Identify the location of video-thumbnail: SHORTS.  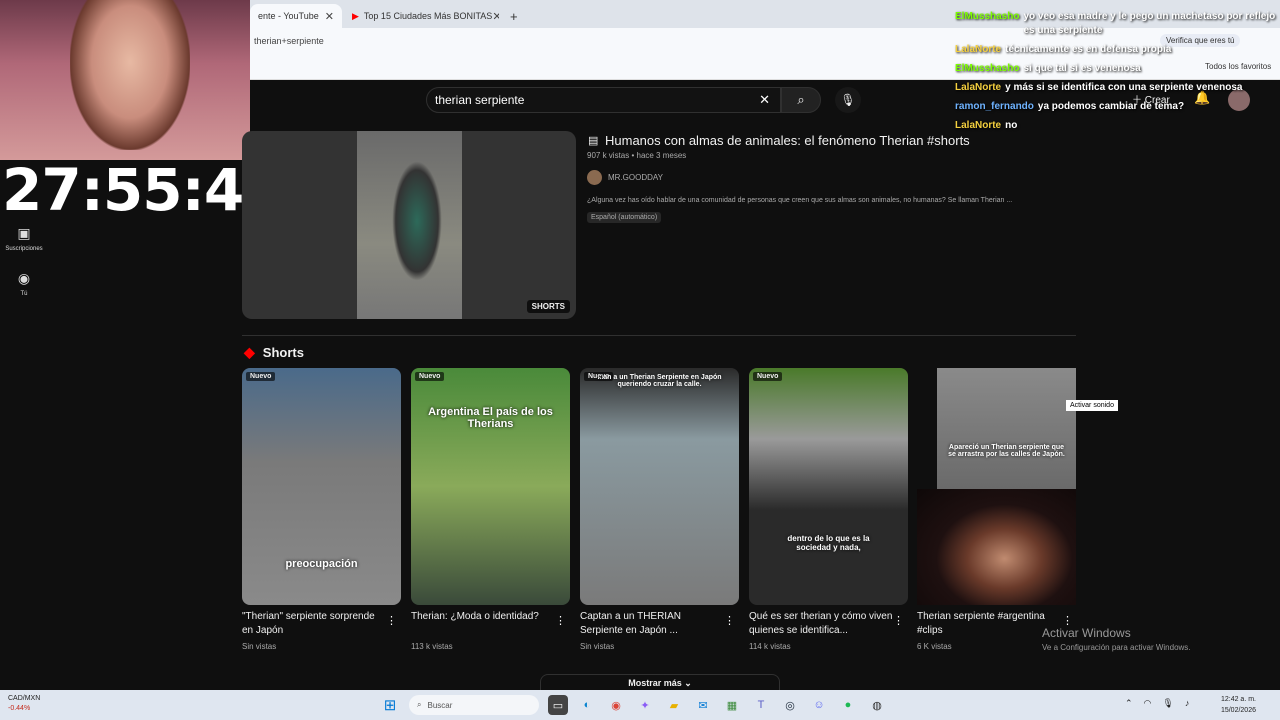
(409, 225).